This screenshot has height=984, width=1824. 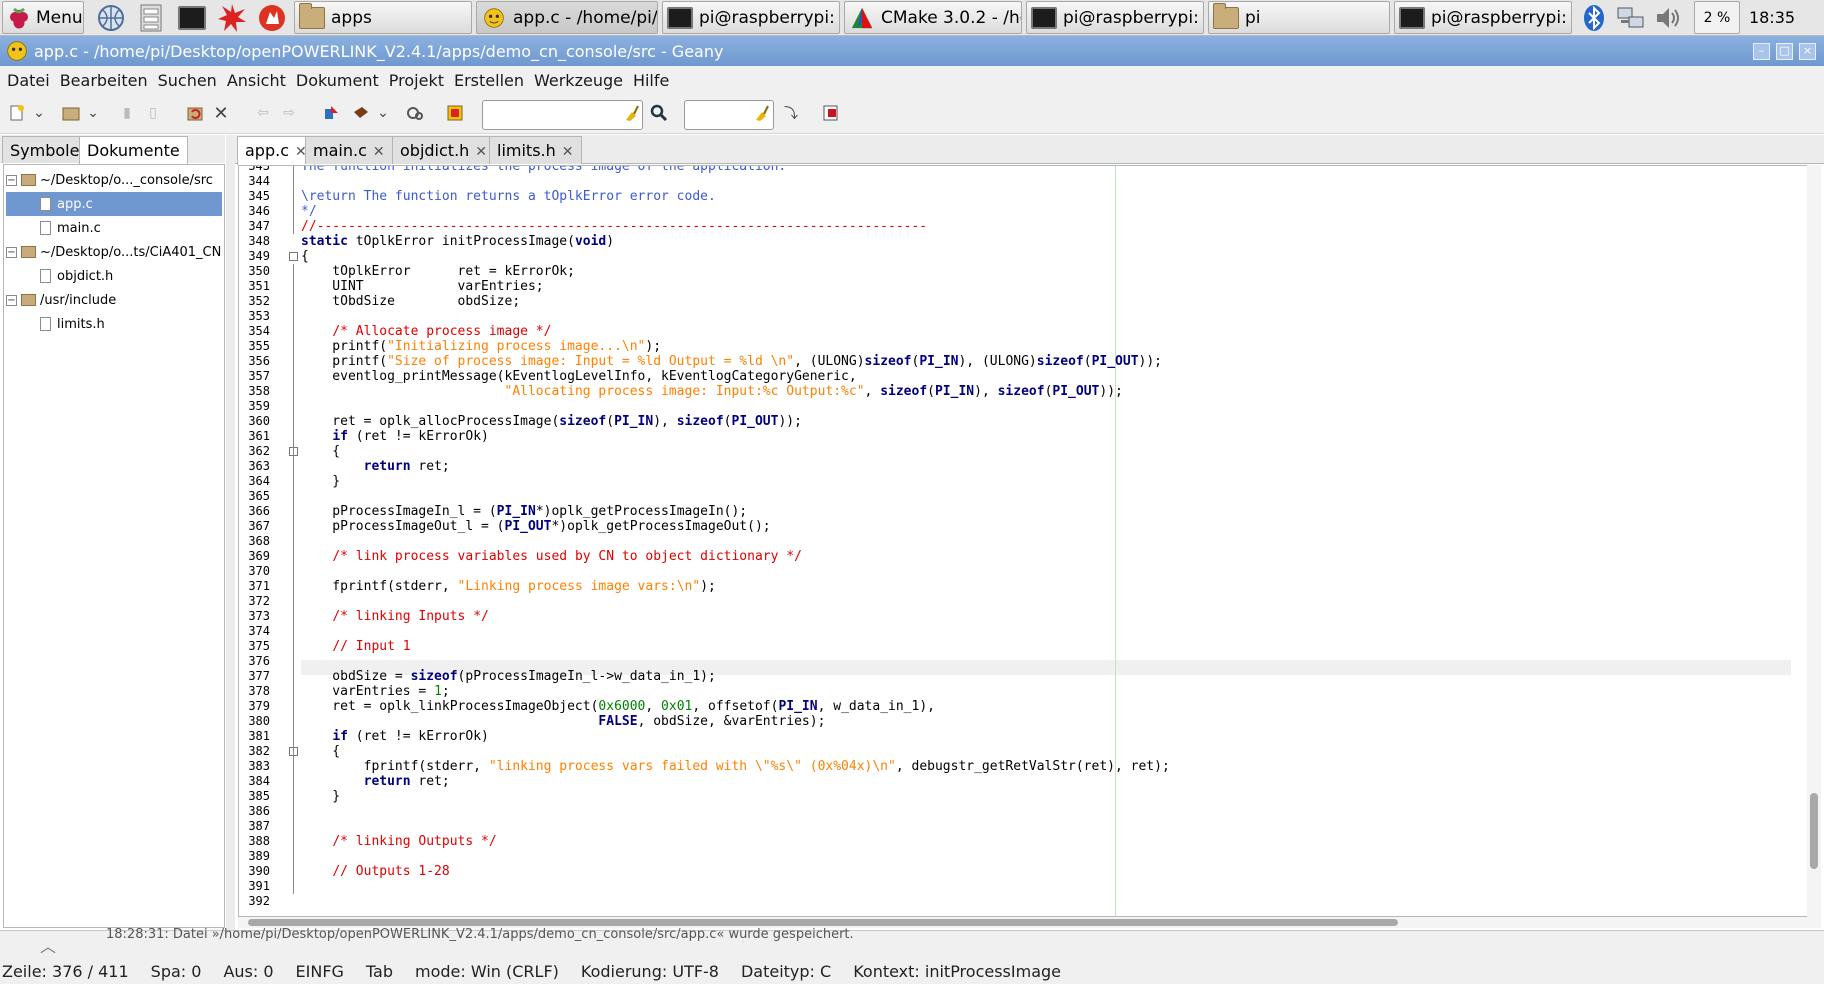 What do you see at coordinates (151, 17) in the screenshot?
I see `file-manager-launcher` at bounding box center [151, 17].